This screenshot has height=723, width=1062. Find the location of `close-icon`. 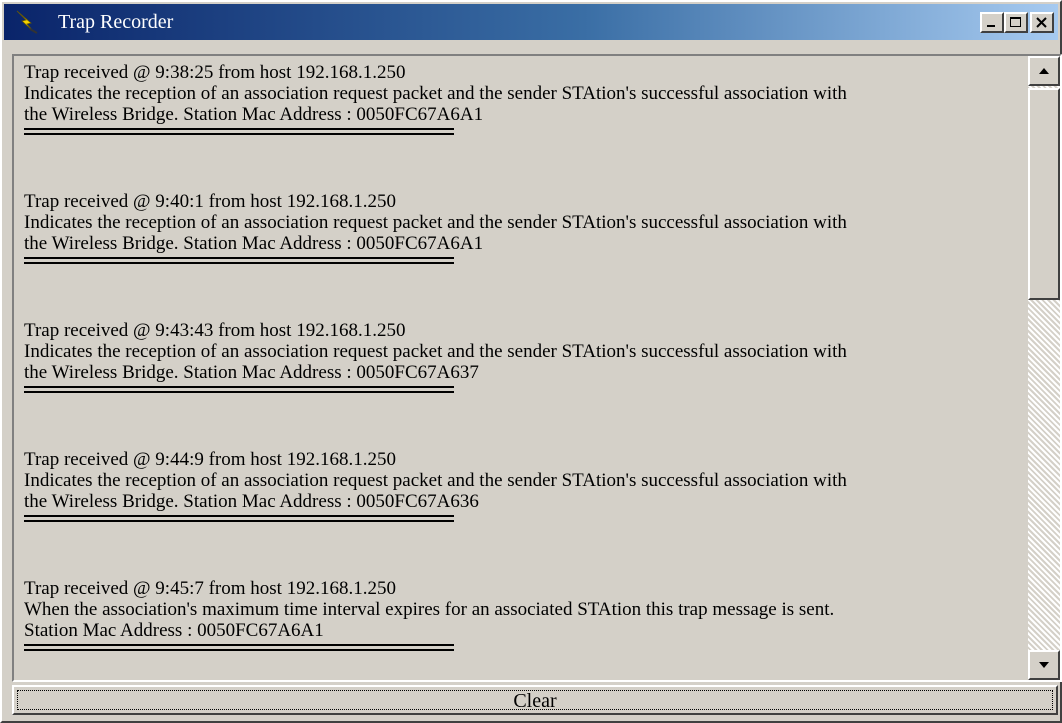

close-icon is located at coordinates (1041, 22).